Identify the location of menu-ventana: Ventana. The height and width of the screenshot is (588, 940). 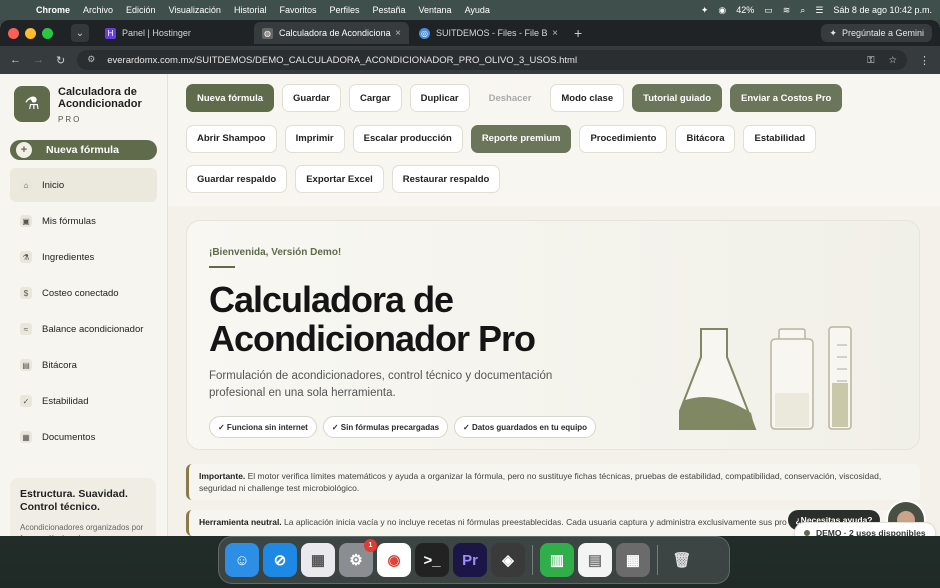
(435, 10).